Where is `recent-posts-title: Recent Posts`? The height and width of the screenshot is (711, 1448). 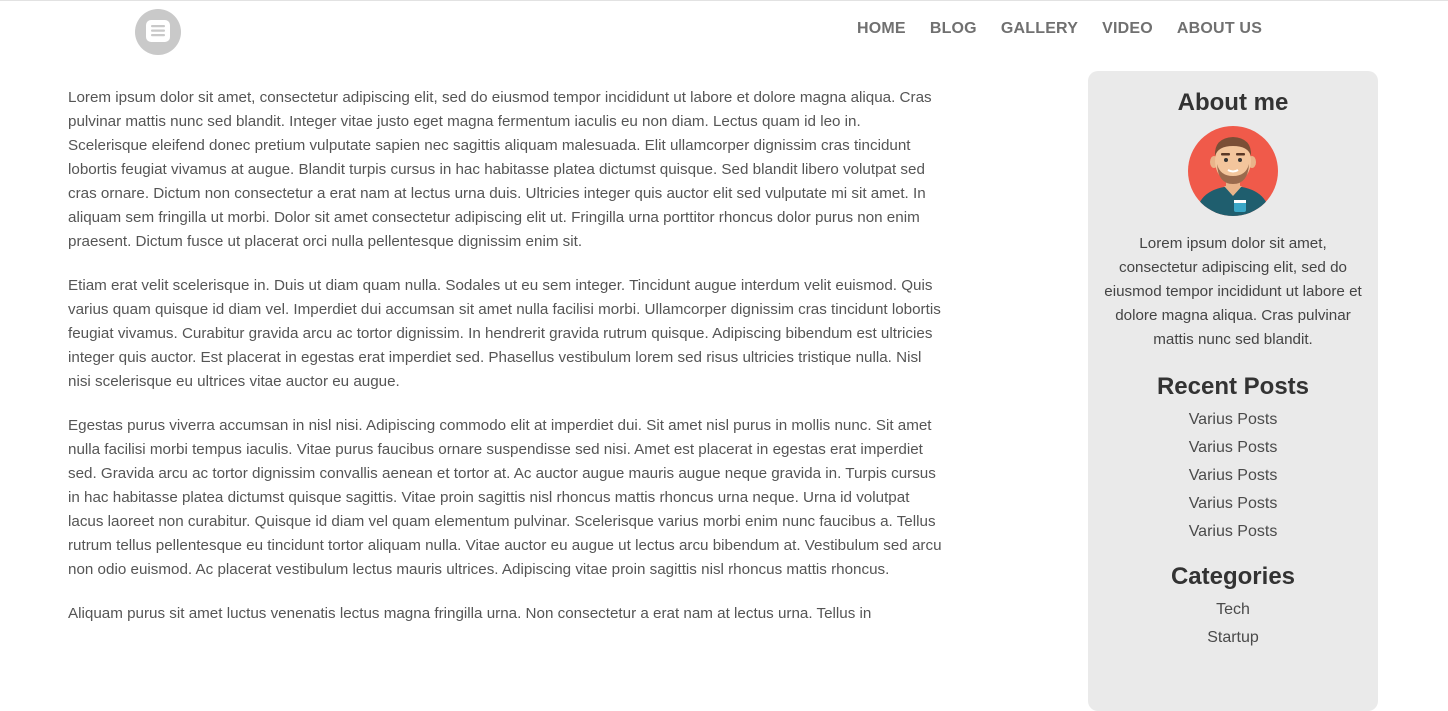 recent-posts-title: Recent Posts is located at coordinates (1233, 386).